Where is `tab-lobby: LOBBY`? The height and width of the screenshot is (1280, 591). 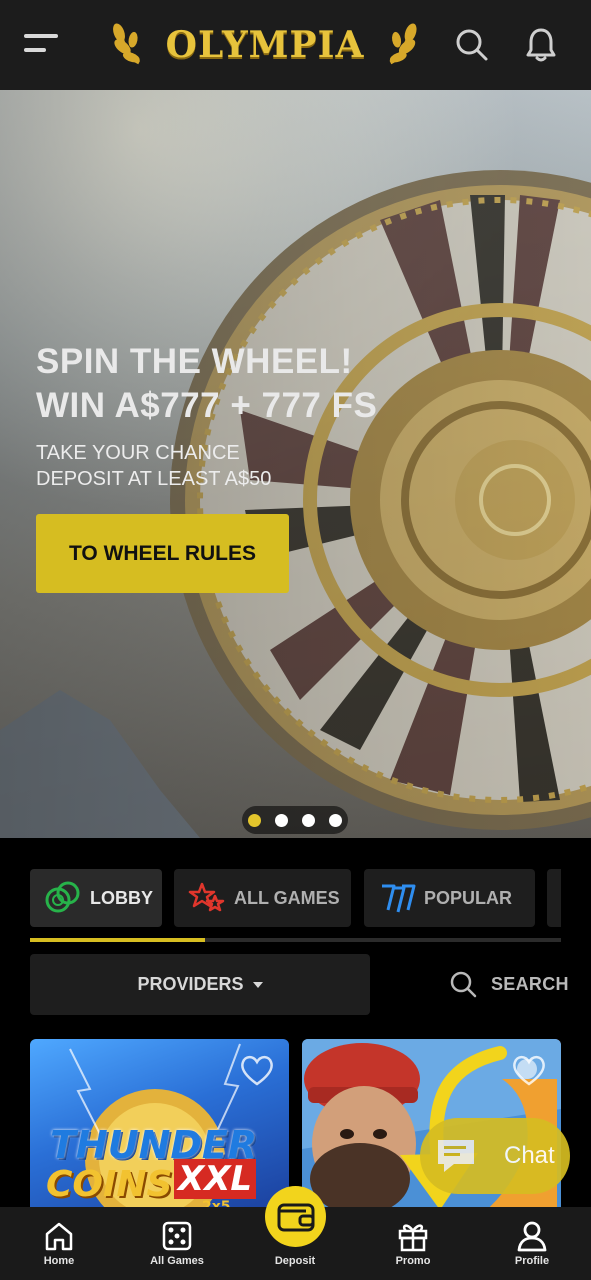
tab-lobby: LOBBY is located at coordinates (96, 898).